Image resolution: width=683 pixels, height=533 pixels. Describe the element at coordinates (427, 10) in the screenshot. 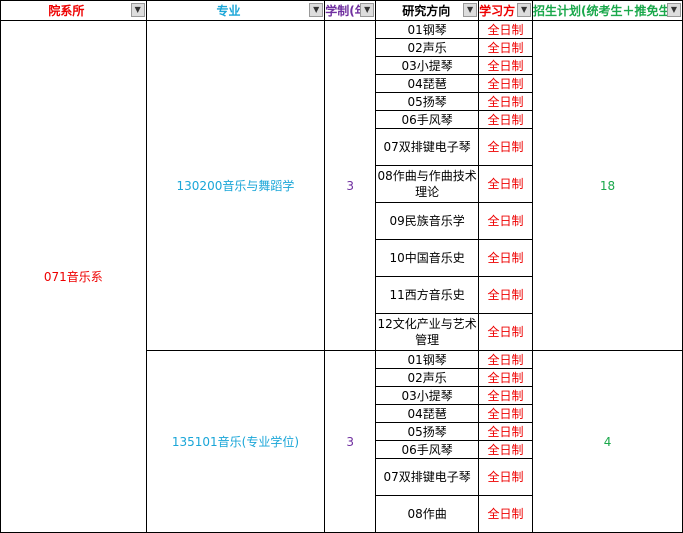

I see `header-direction: 研究方向 ▼` at that location.